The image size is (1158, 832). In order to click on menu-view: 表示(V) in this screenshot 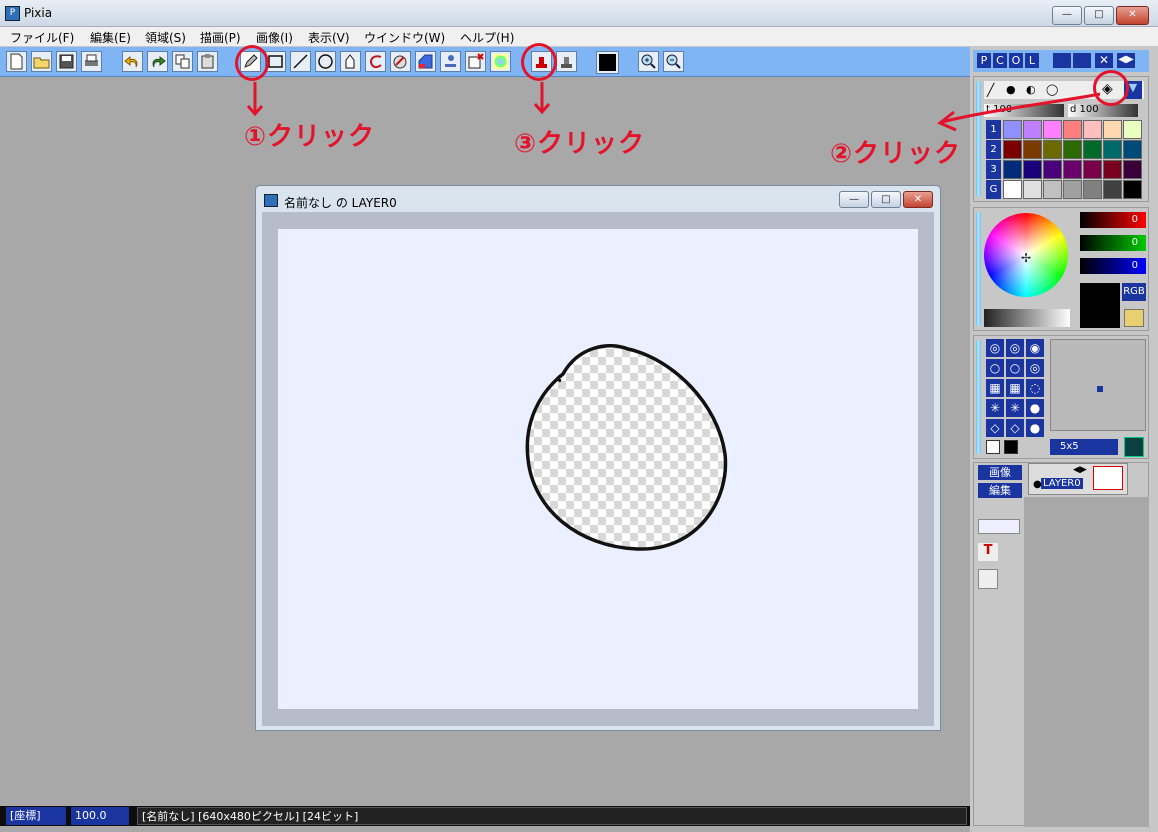, I will do `click(329, 37)`.